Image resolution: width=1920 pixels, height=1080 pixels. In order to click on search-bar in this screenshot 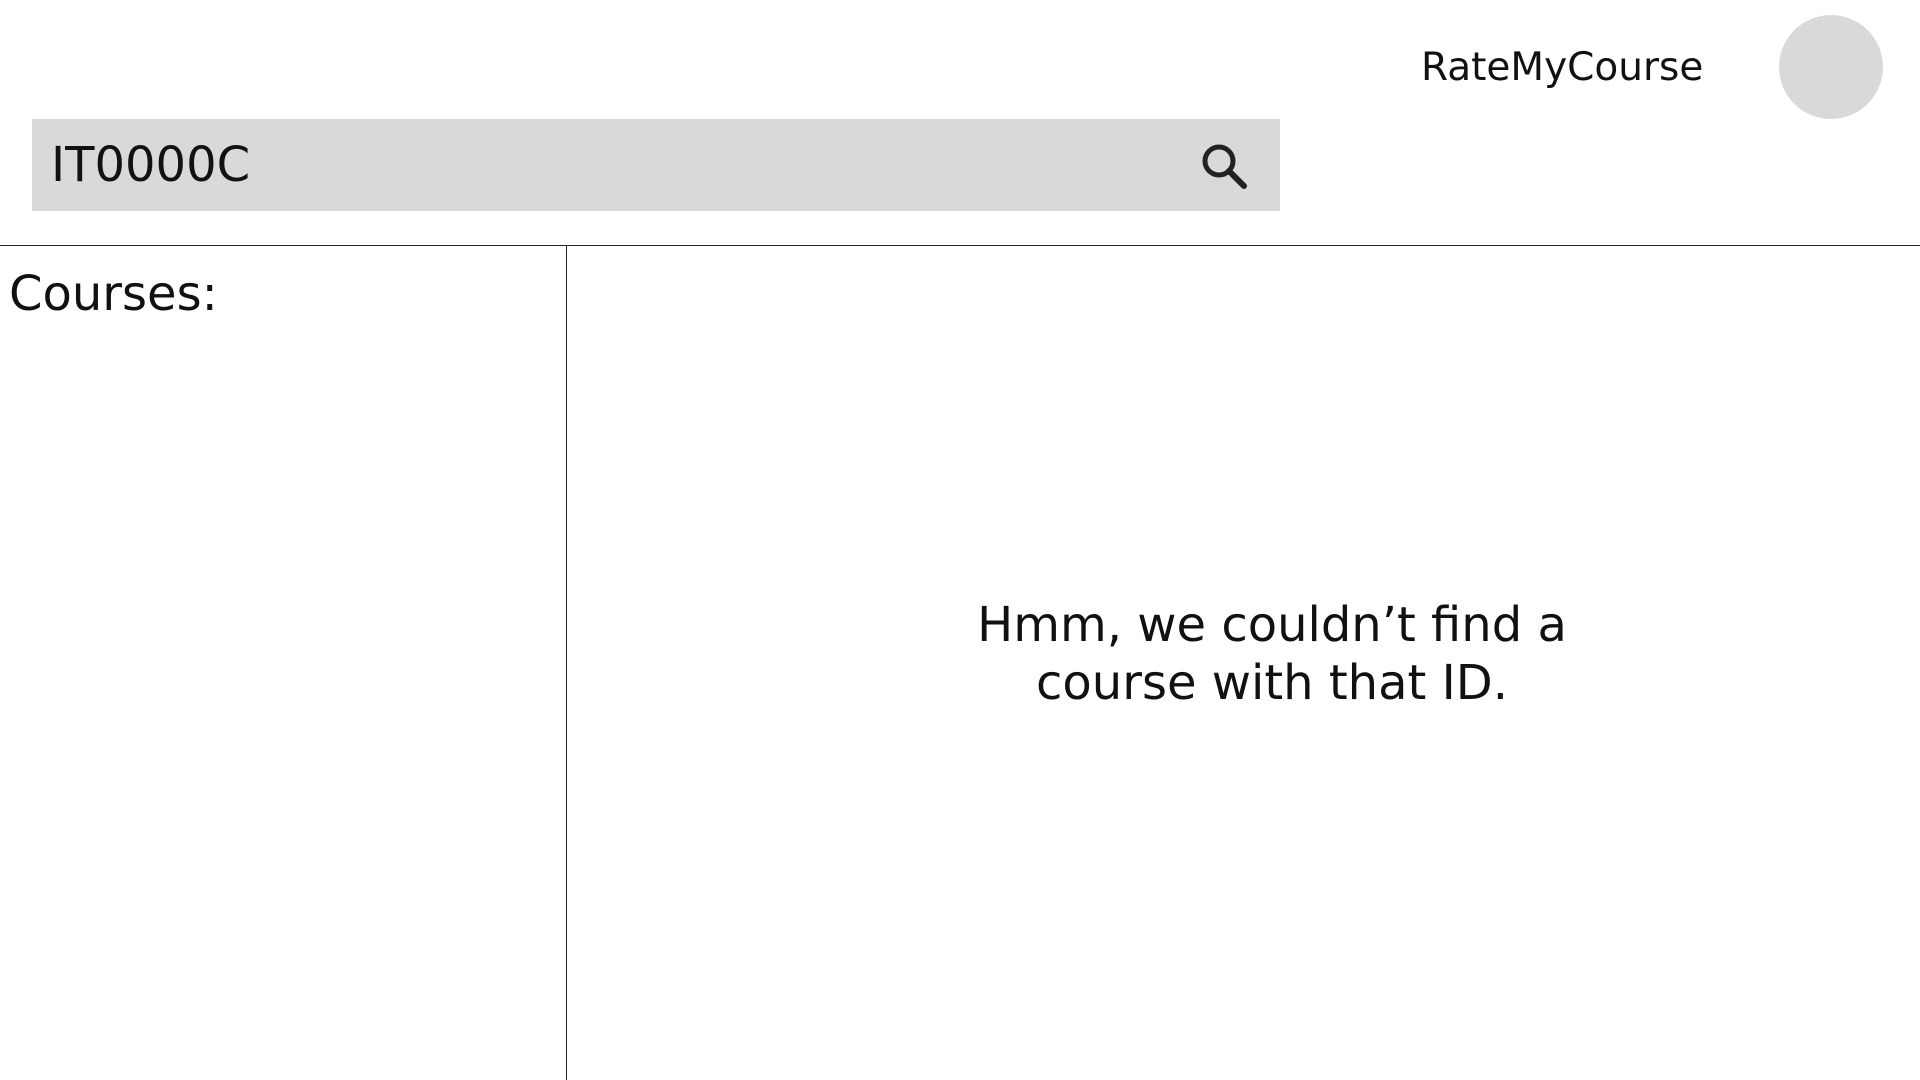, I will do `click(656, 165)`.